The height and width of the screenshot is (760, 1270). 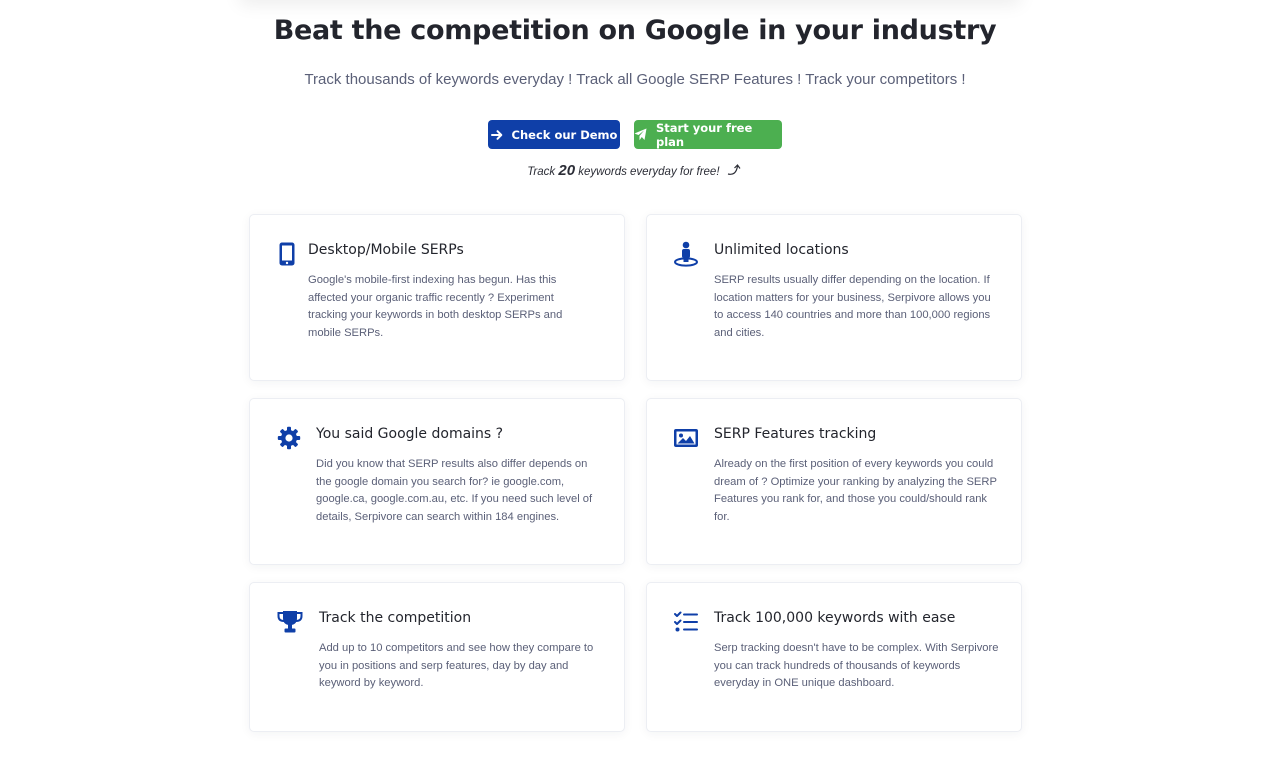 What do you see at coordinates (567, 170) in the screenshot?
I see `free-note-number: 20` at bounding box center [567, 170].